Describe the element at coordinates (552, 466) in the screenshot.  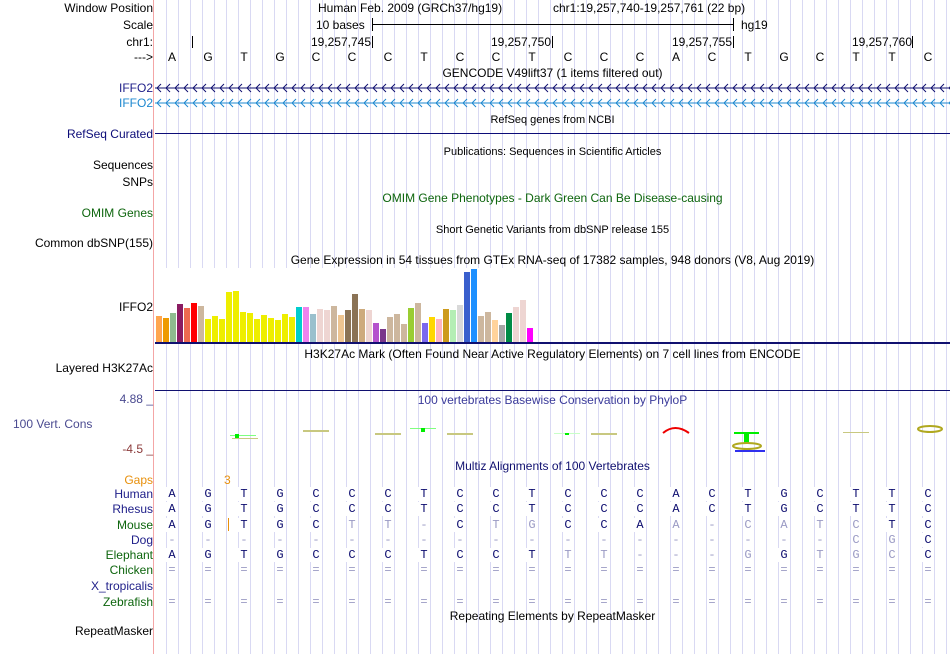
I see `multiz-track-title: Multiz Alignments of 100 Vertebrates` at that location.